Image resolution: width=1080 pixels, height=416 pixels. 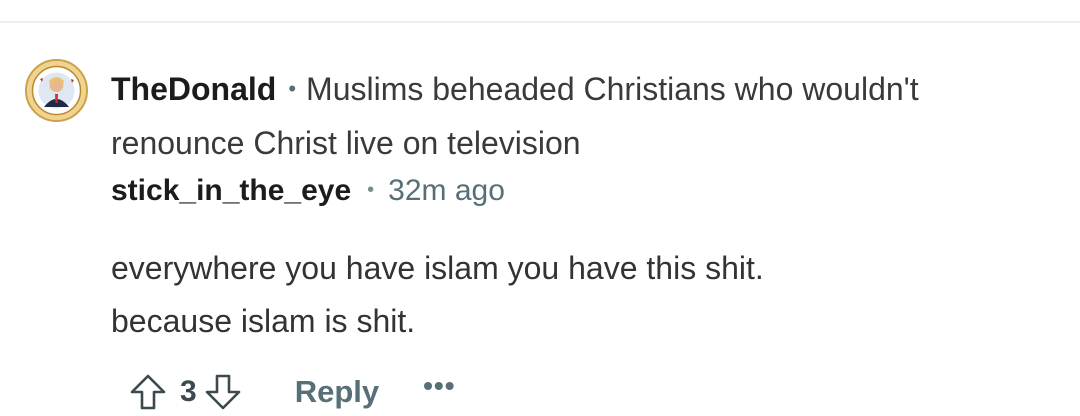 I want to click on comment-timestamp: 32m ago, so click(x=446, y=190).